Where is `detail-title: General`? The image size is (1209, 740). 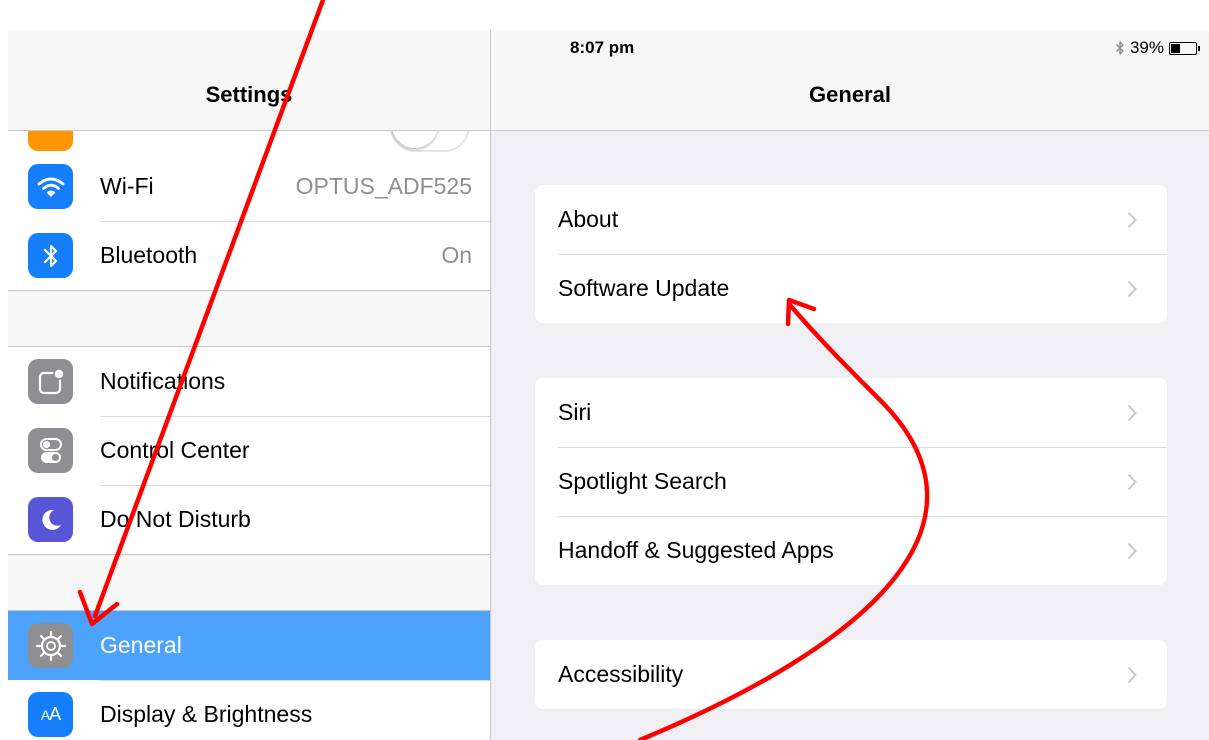
detail-title: General is located at coordinates (850, 94).